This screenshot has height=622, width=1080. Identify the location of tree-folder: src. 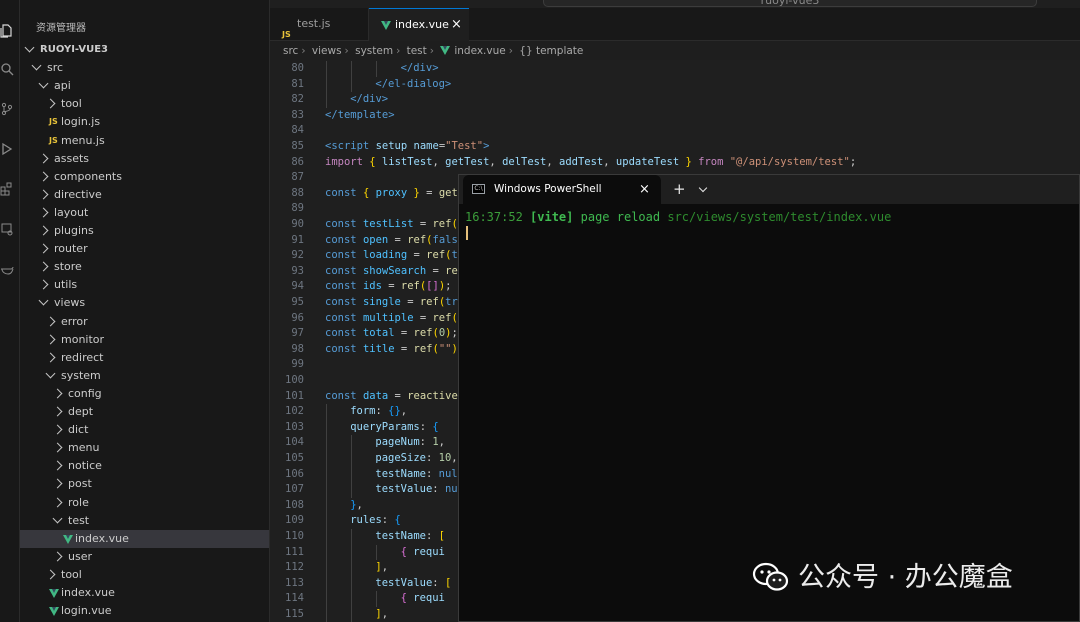
(144, 68).